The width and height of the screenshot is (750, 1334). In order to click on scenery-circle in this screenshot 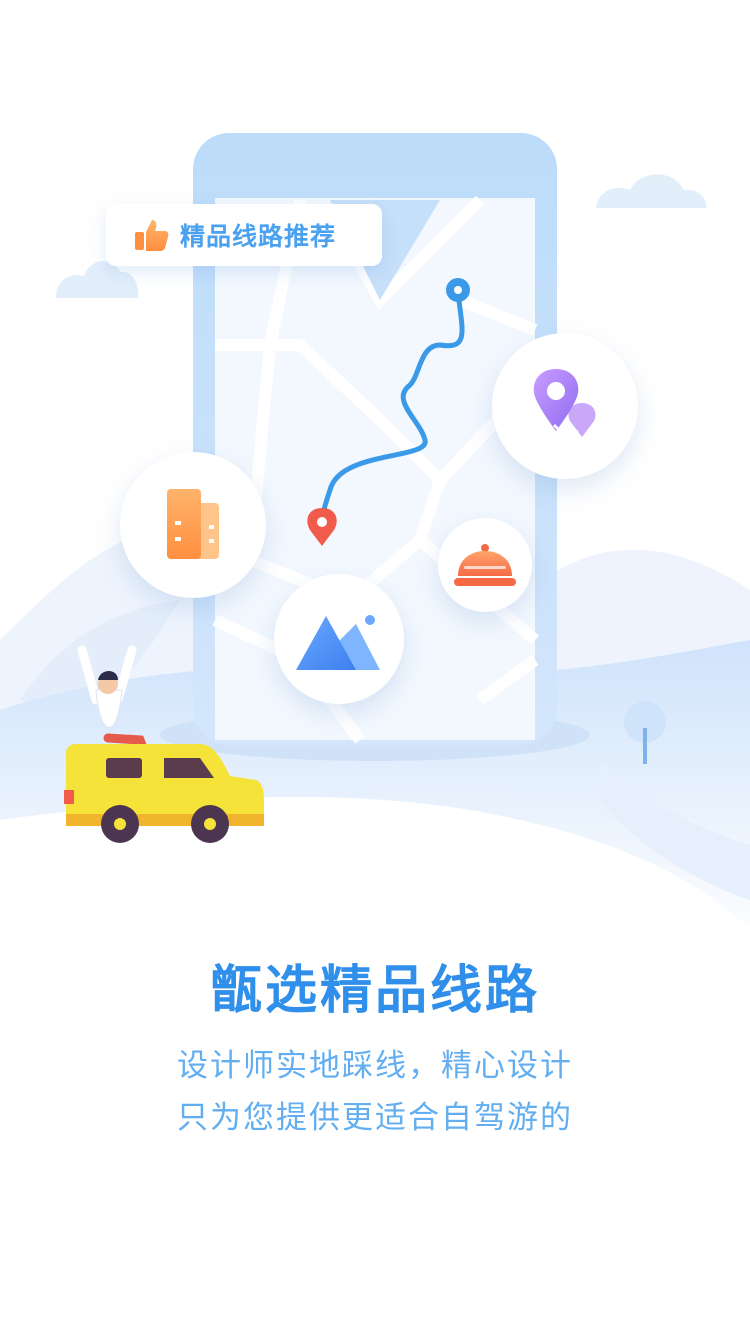, I will do `click(339, 639)`.